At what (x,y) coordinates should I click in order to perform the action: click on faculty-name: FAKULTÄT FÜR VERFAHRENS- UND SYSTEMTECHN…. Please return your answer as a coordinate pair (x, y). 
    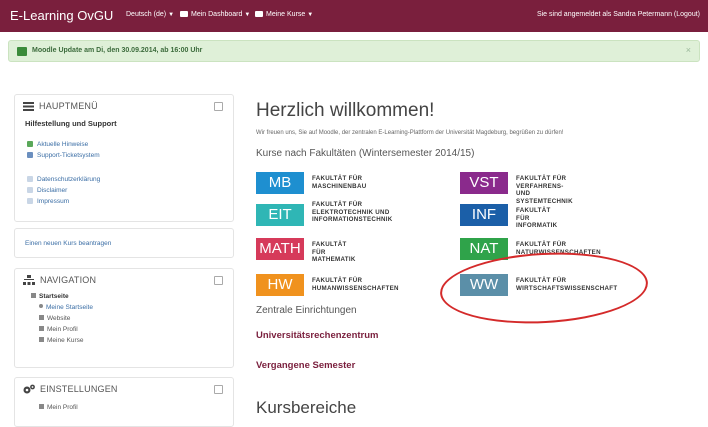
    Looking at the image, I should click on (544, 190).